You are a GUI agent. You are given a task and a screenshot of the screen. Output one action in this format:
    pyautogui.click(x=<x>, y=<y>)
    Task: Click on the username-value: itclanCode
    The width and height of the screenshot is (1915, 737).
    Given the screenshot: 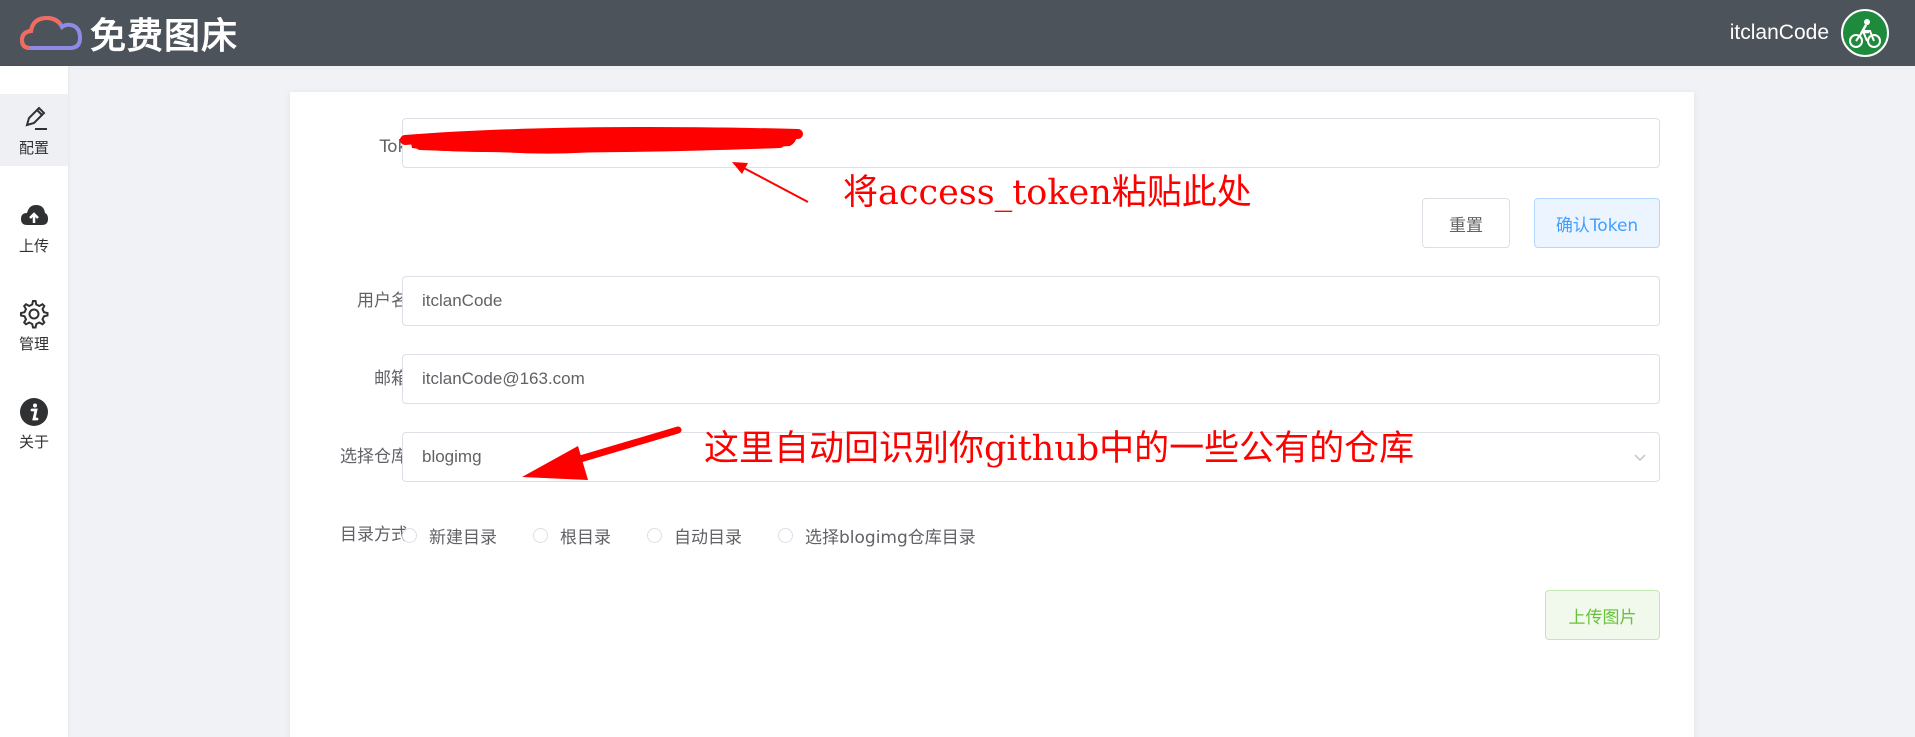 What is the action you would take?
    pyautogui.click(x=462, y=300)
    